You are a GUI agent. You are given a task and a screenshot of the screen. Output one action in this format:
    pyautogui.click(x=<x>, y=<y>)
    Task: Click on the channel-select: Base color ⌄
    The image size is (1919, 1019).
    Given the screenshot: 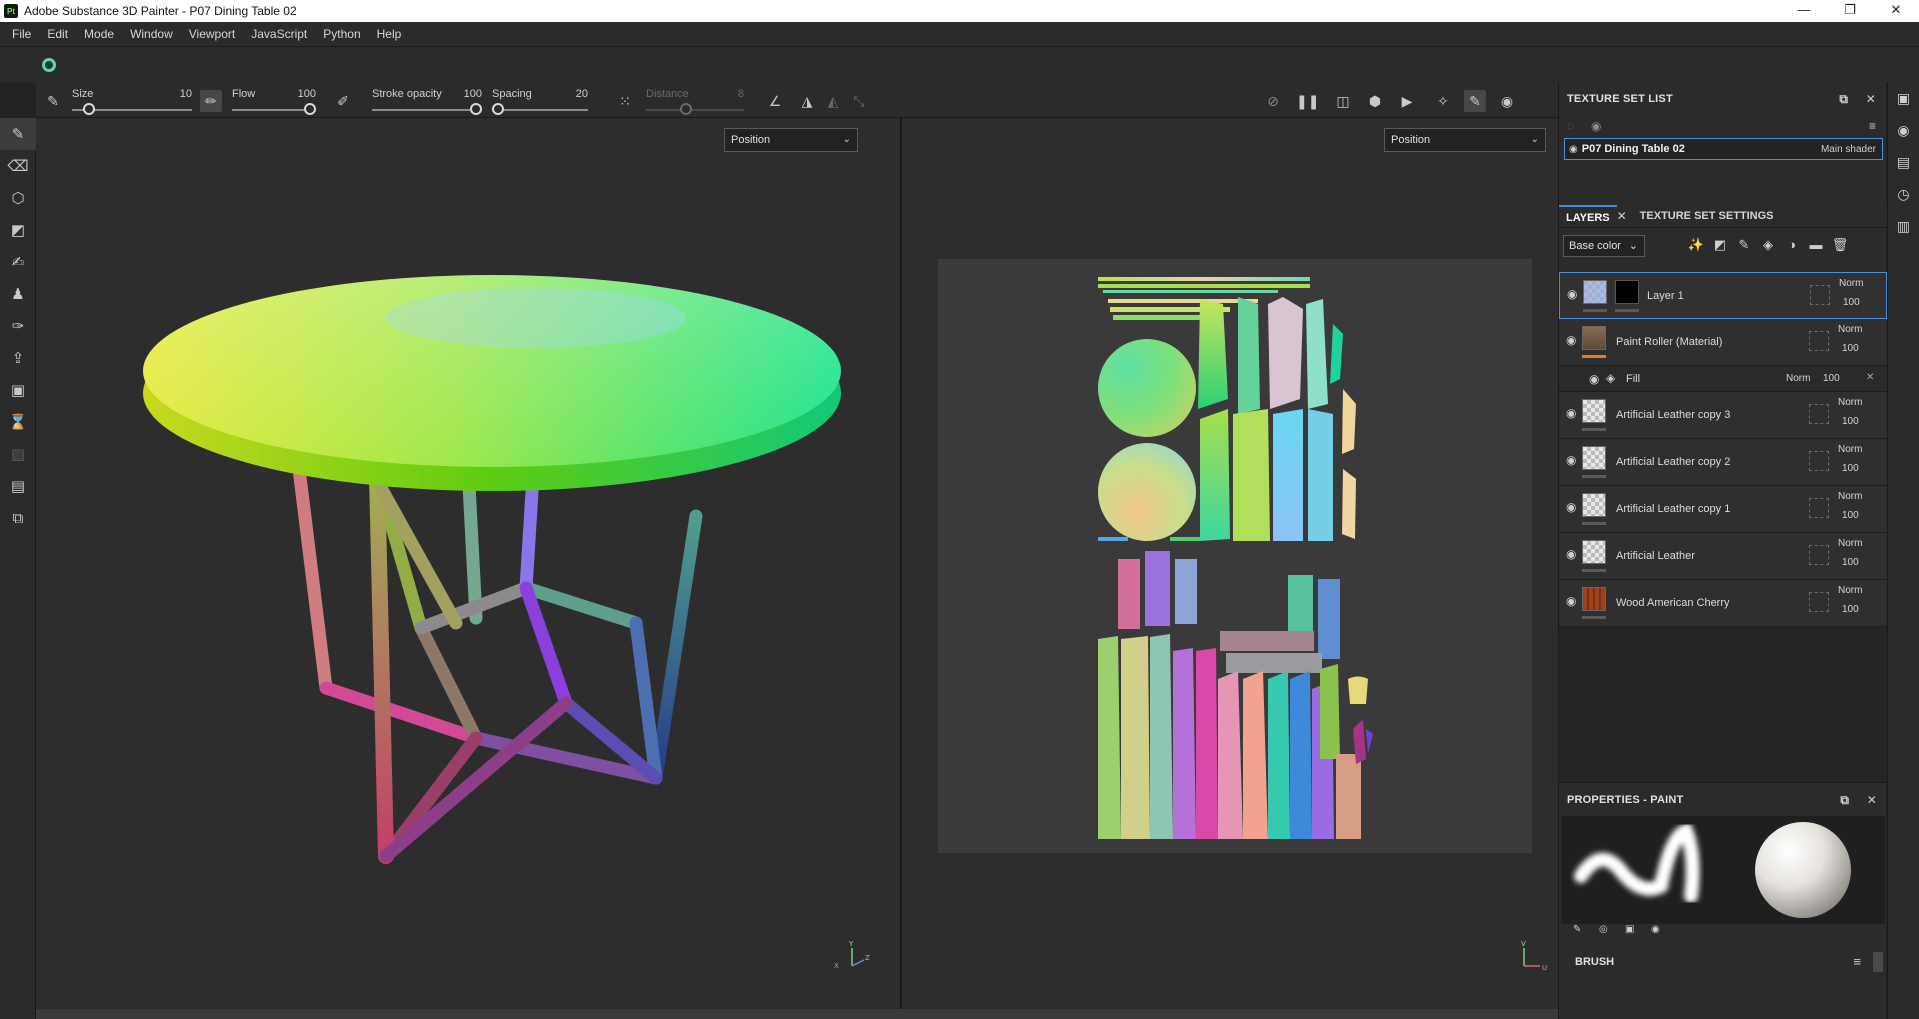 What is the action you would take?
    pyautogui.click(x=1604, y=246)
    